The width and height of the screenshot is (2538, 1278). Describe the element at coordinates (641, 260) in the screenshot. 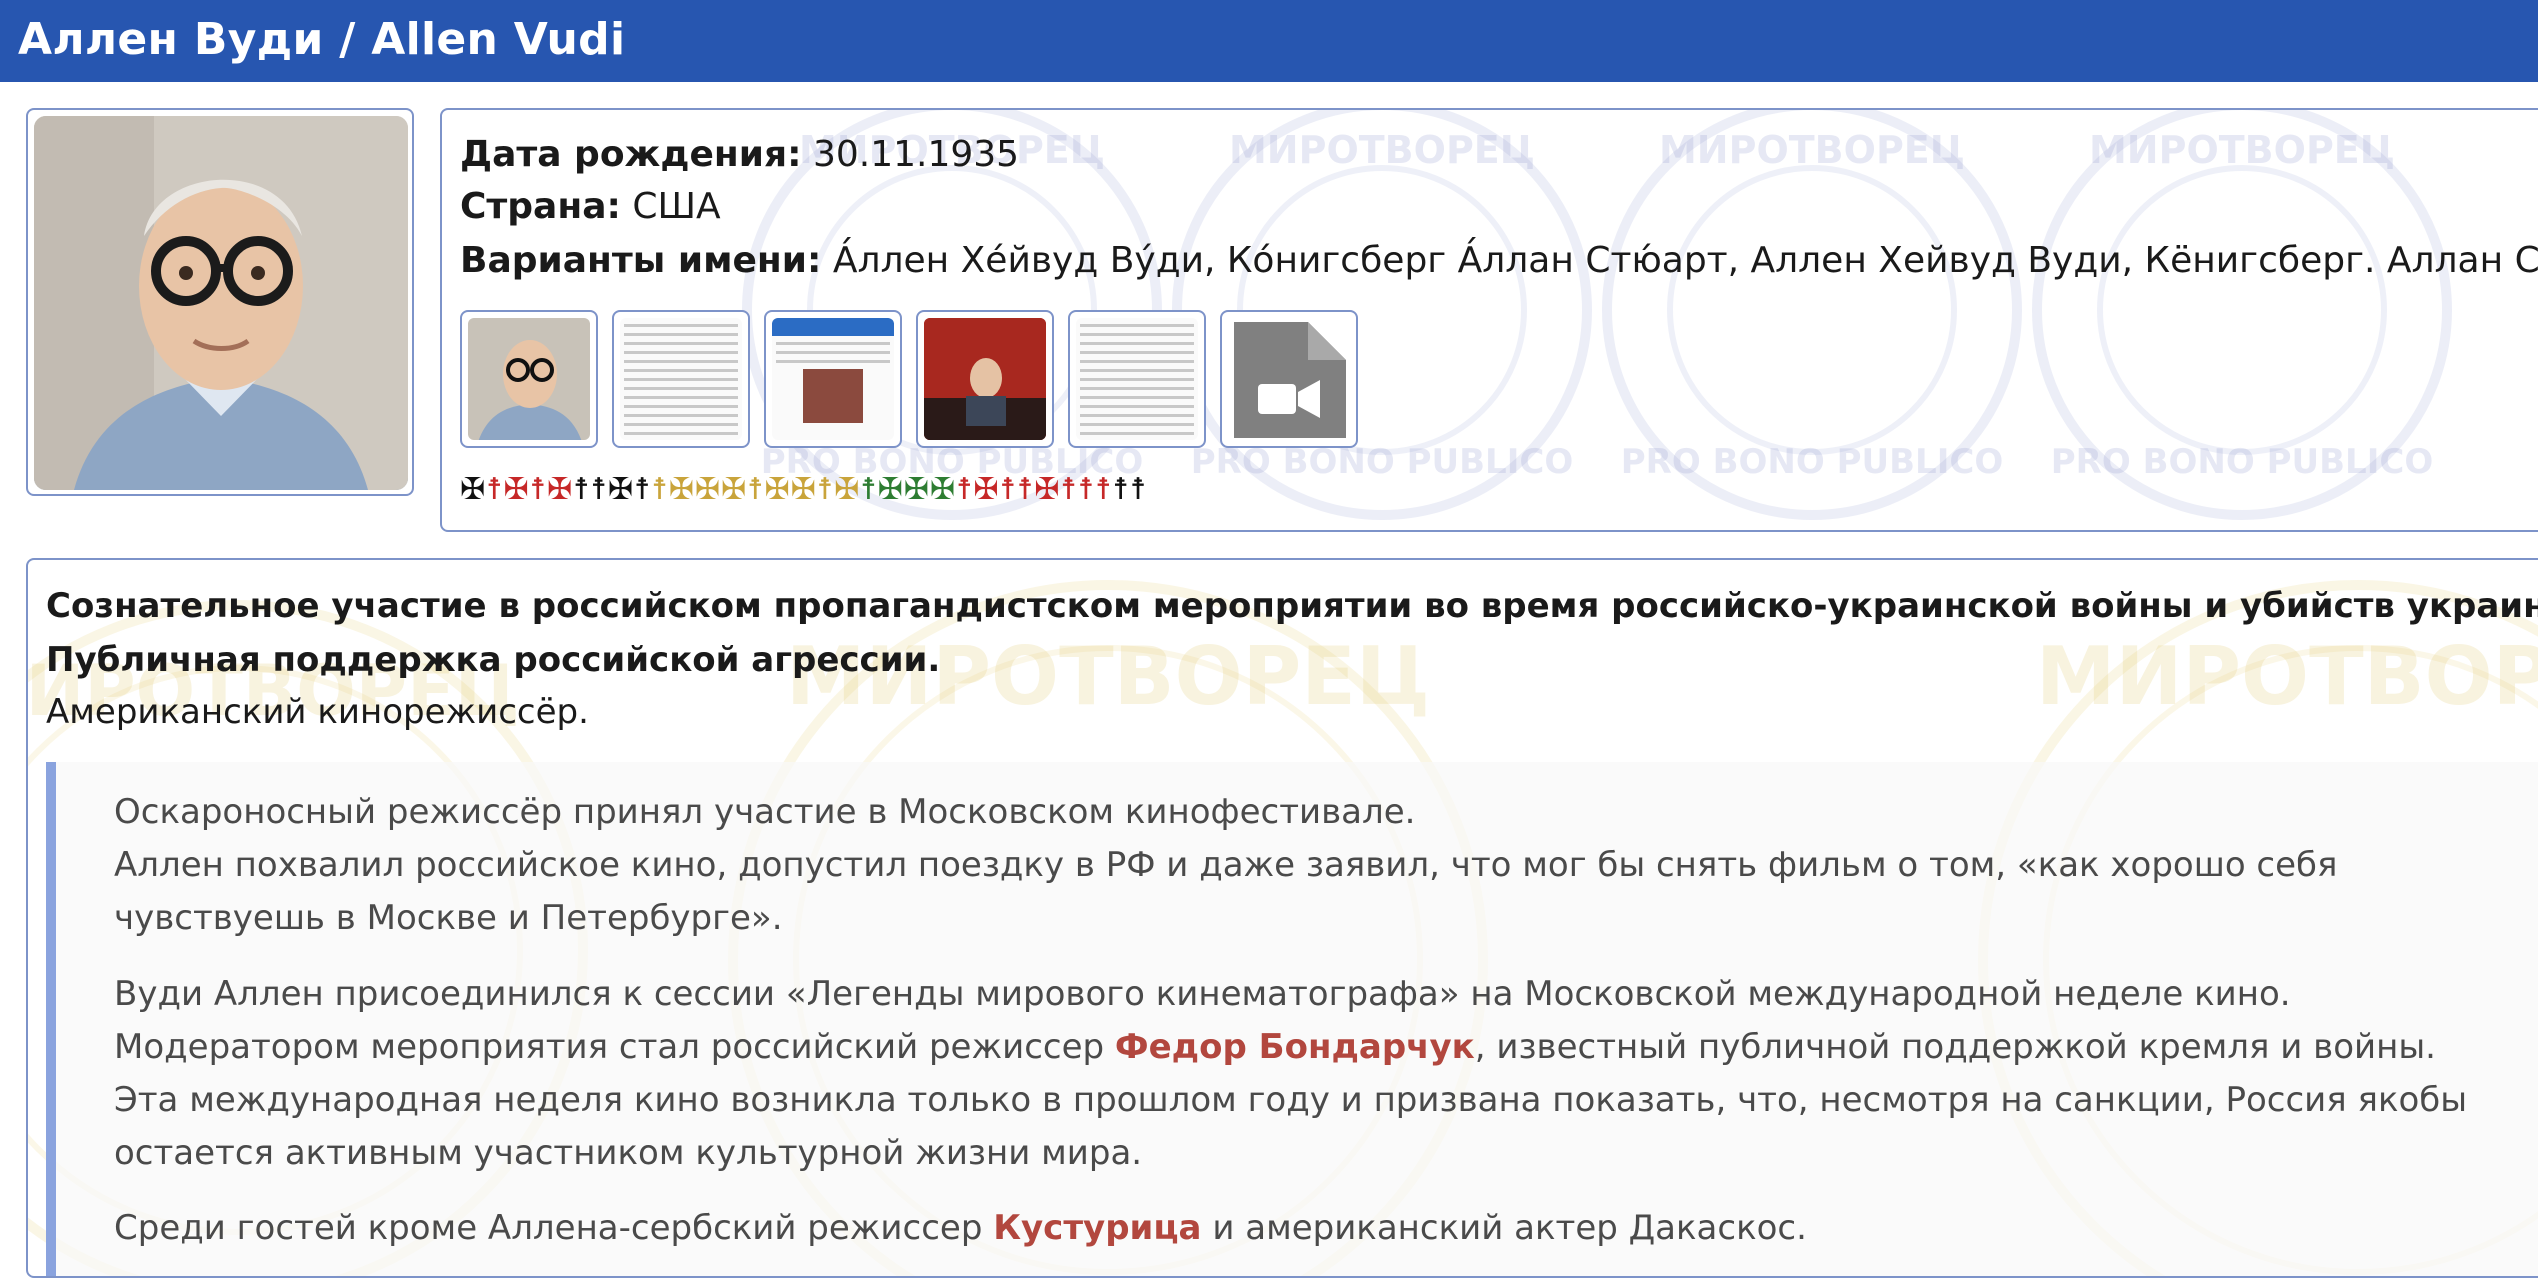

I see `name-variants-label: Варианты имени:` at that location.